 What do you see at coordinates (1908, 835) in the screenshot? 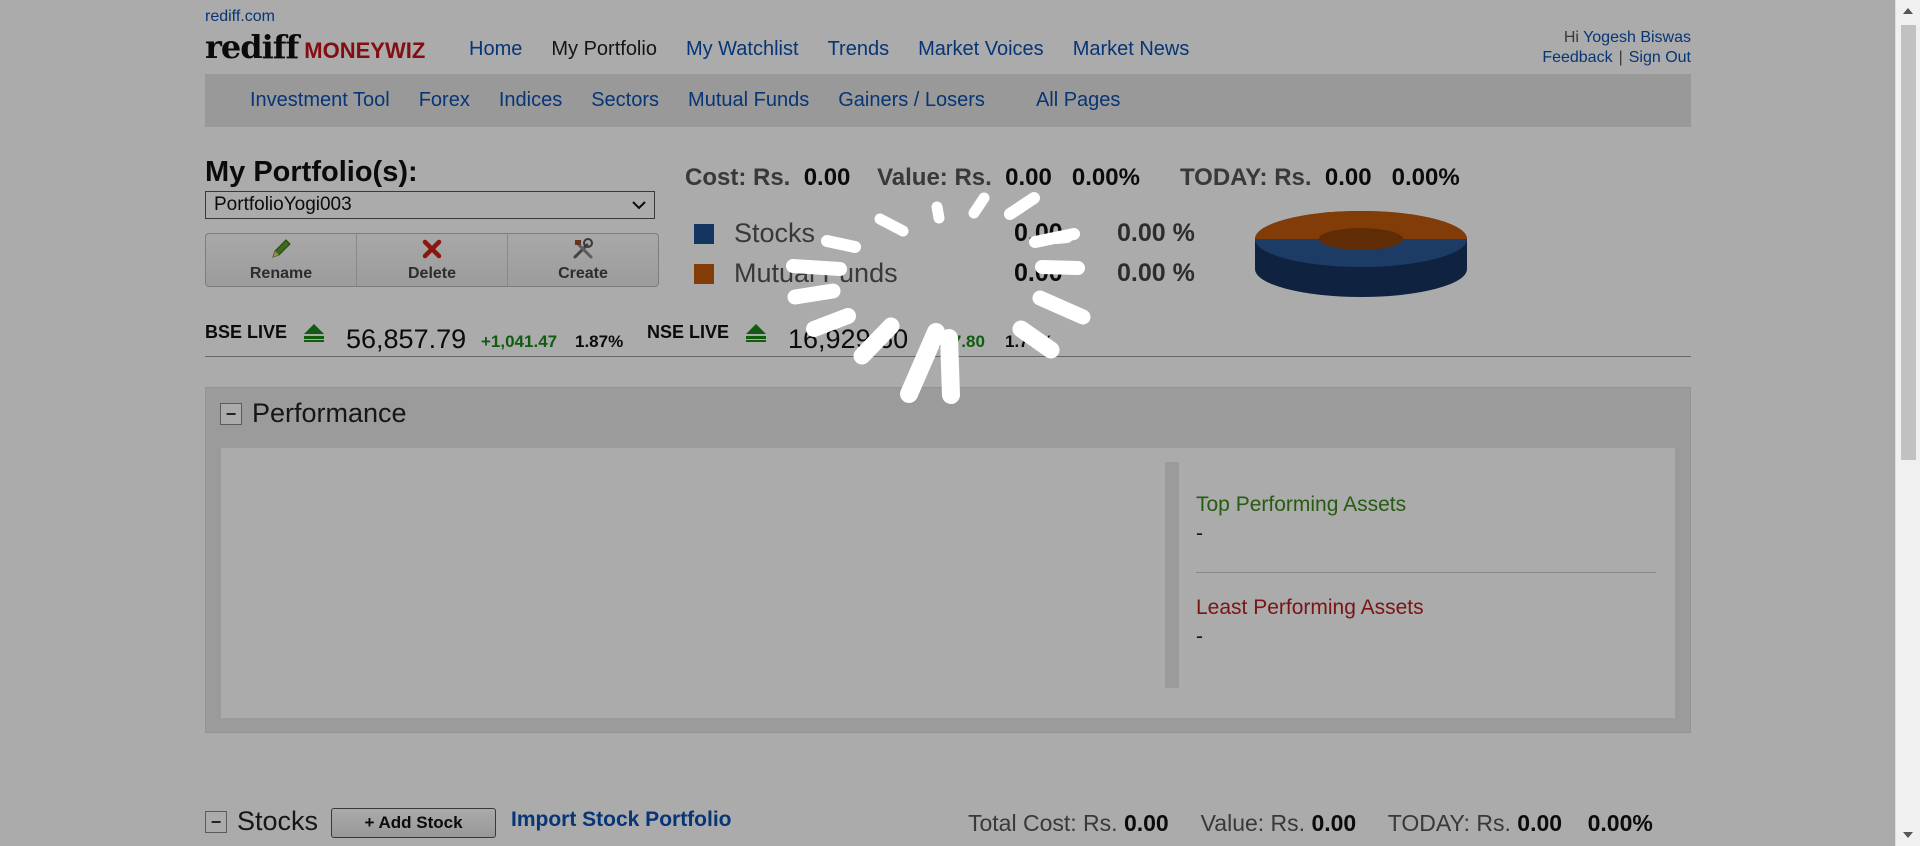
I see `scroll-down-icon` at bounding box center [1908, 835].